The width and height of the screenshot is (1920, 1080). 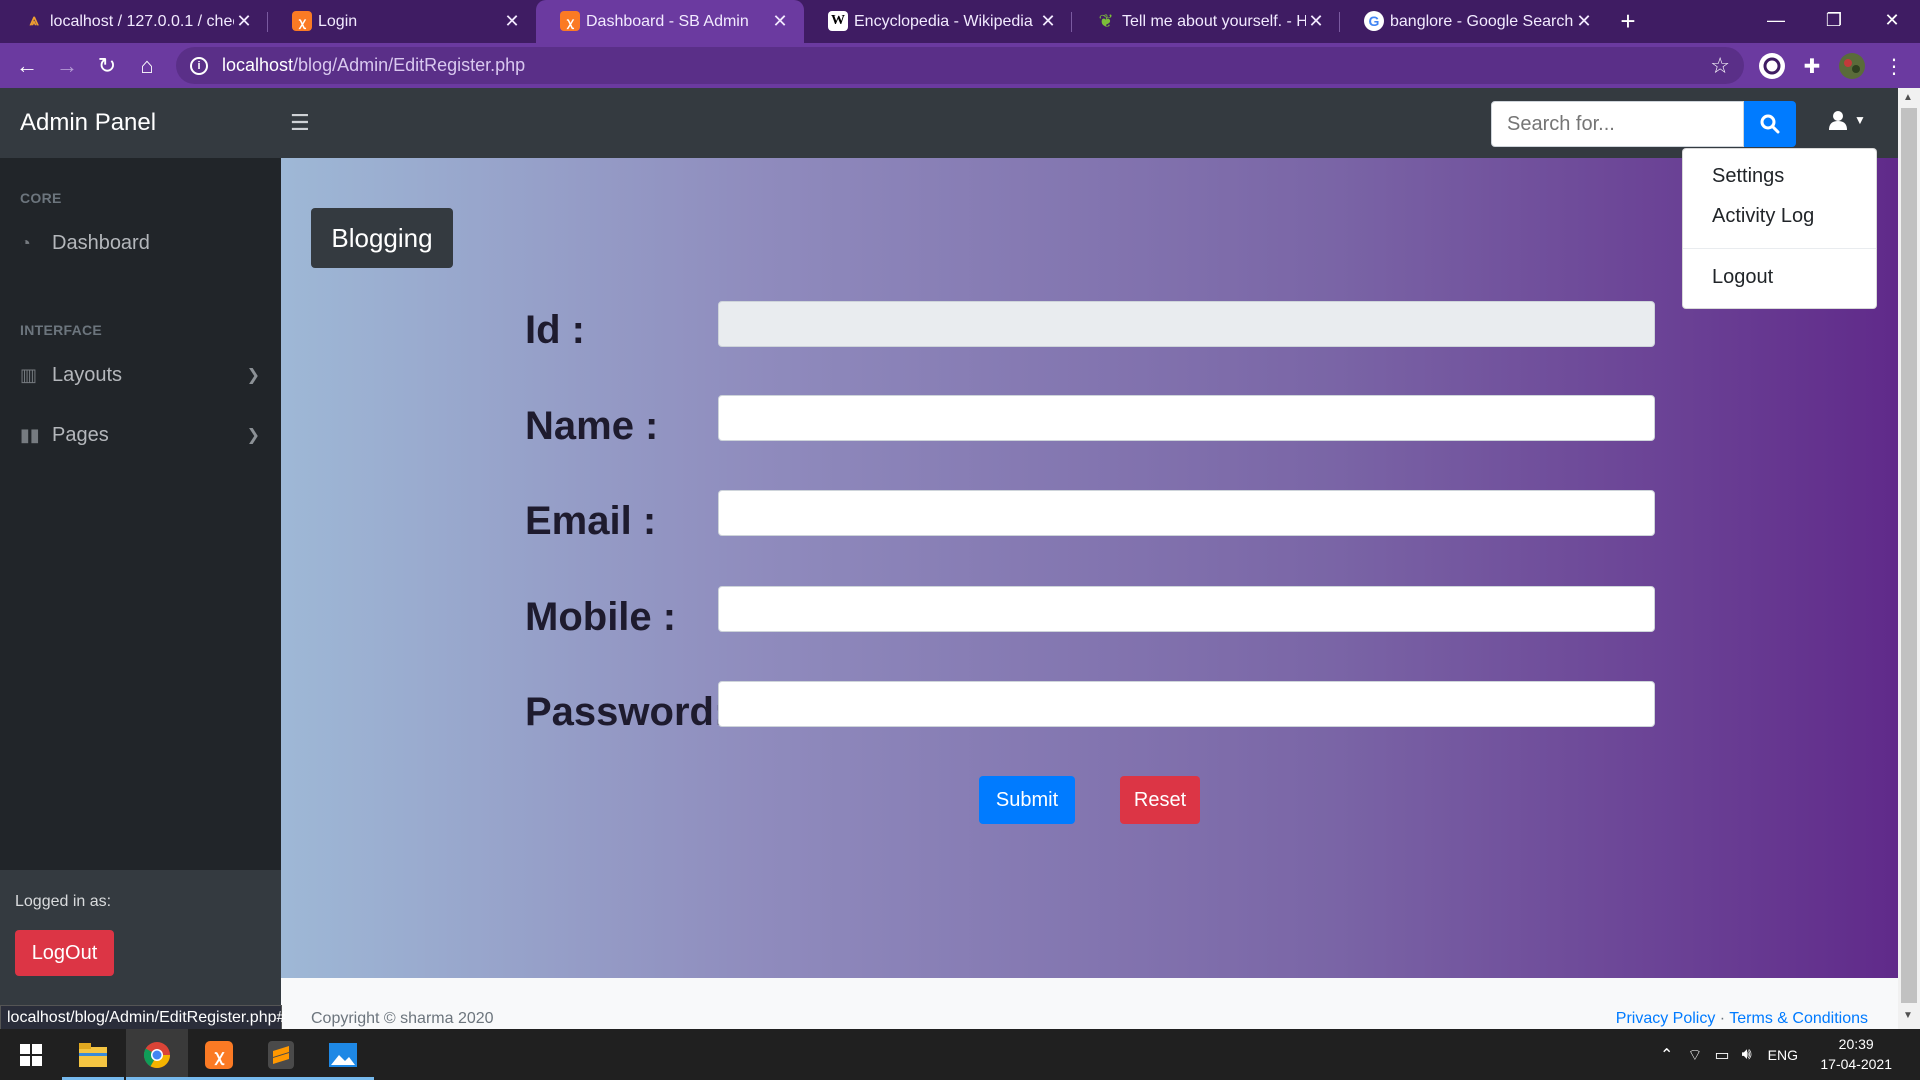 I want to click on search-button, so click(x=1770, y=124).